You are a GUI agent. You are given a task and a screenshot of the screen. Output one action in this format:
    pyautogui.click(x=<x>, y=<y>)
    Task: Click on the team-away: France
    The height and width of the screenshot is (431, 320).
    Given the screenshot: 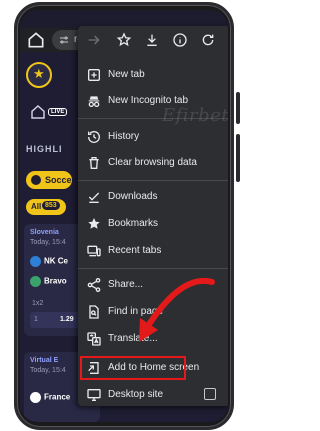 What is the action you would take?
    pyautogui.click(x=50, y=397)
    